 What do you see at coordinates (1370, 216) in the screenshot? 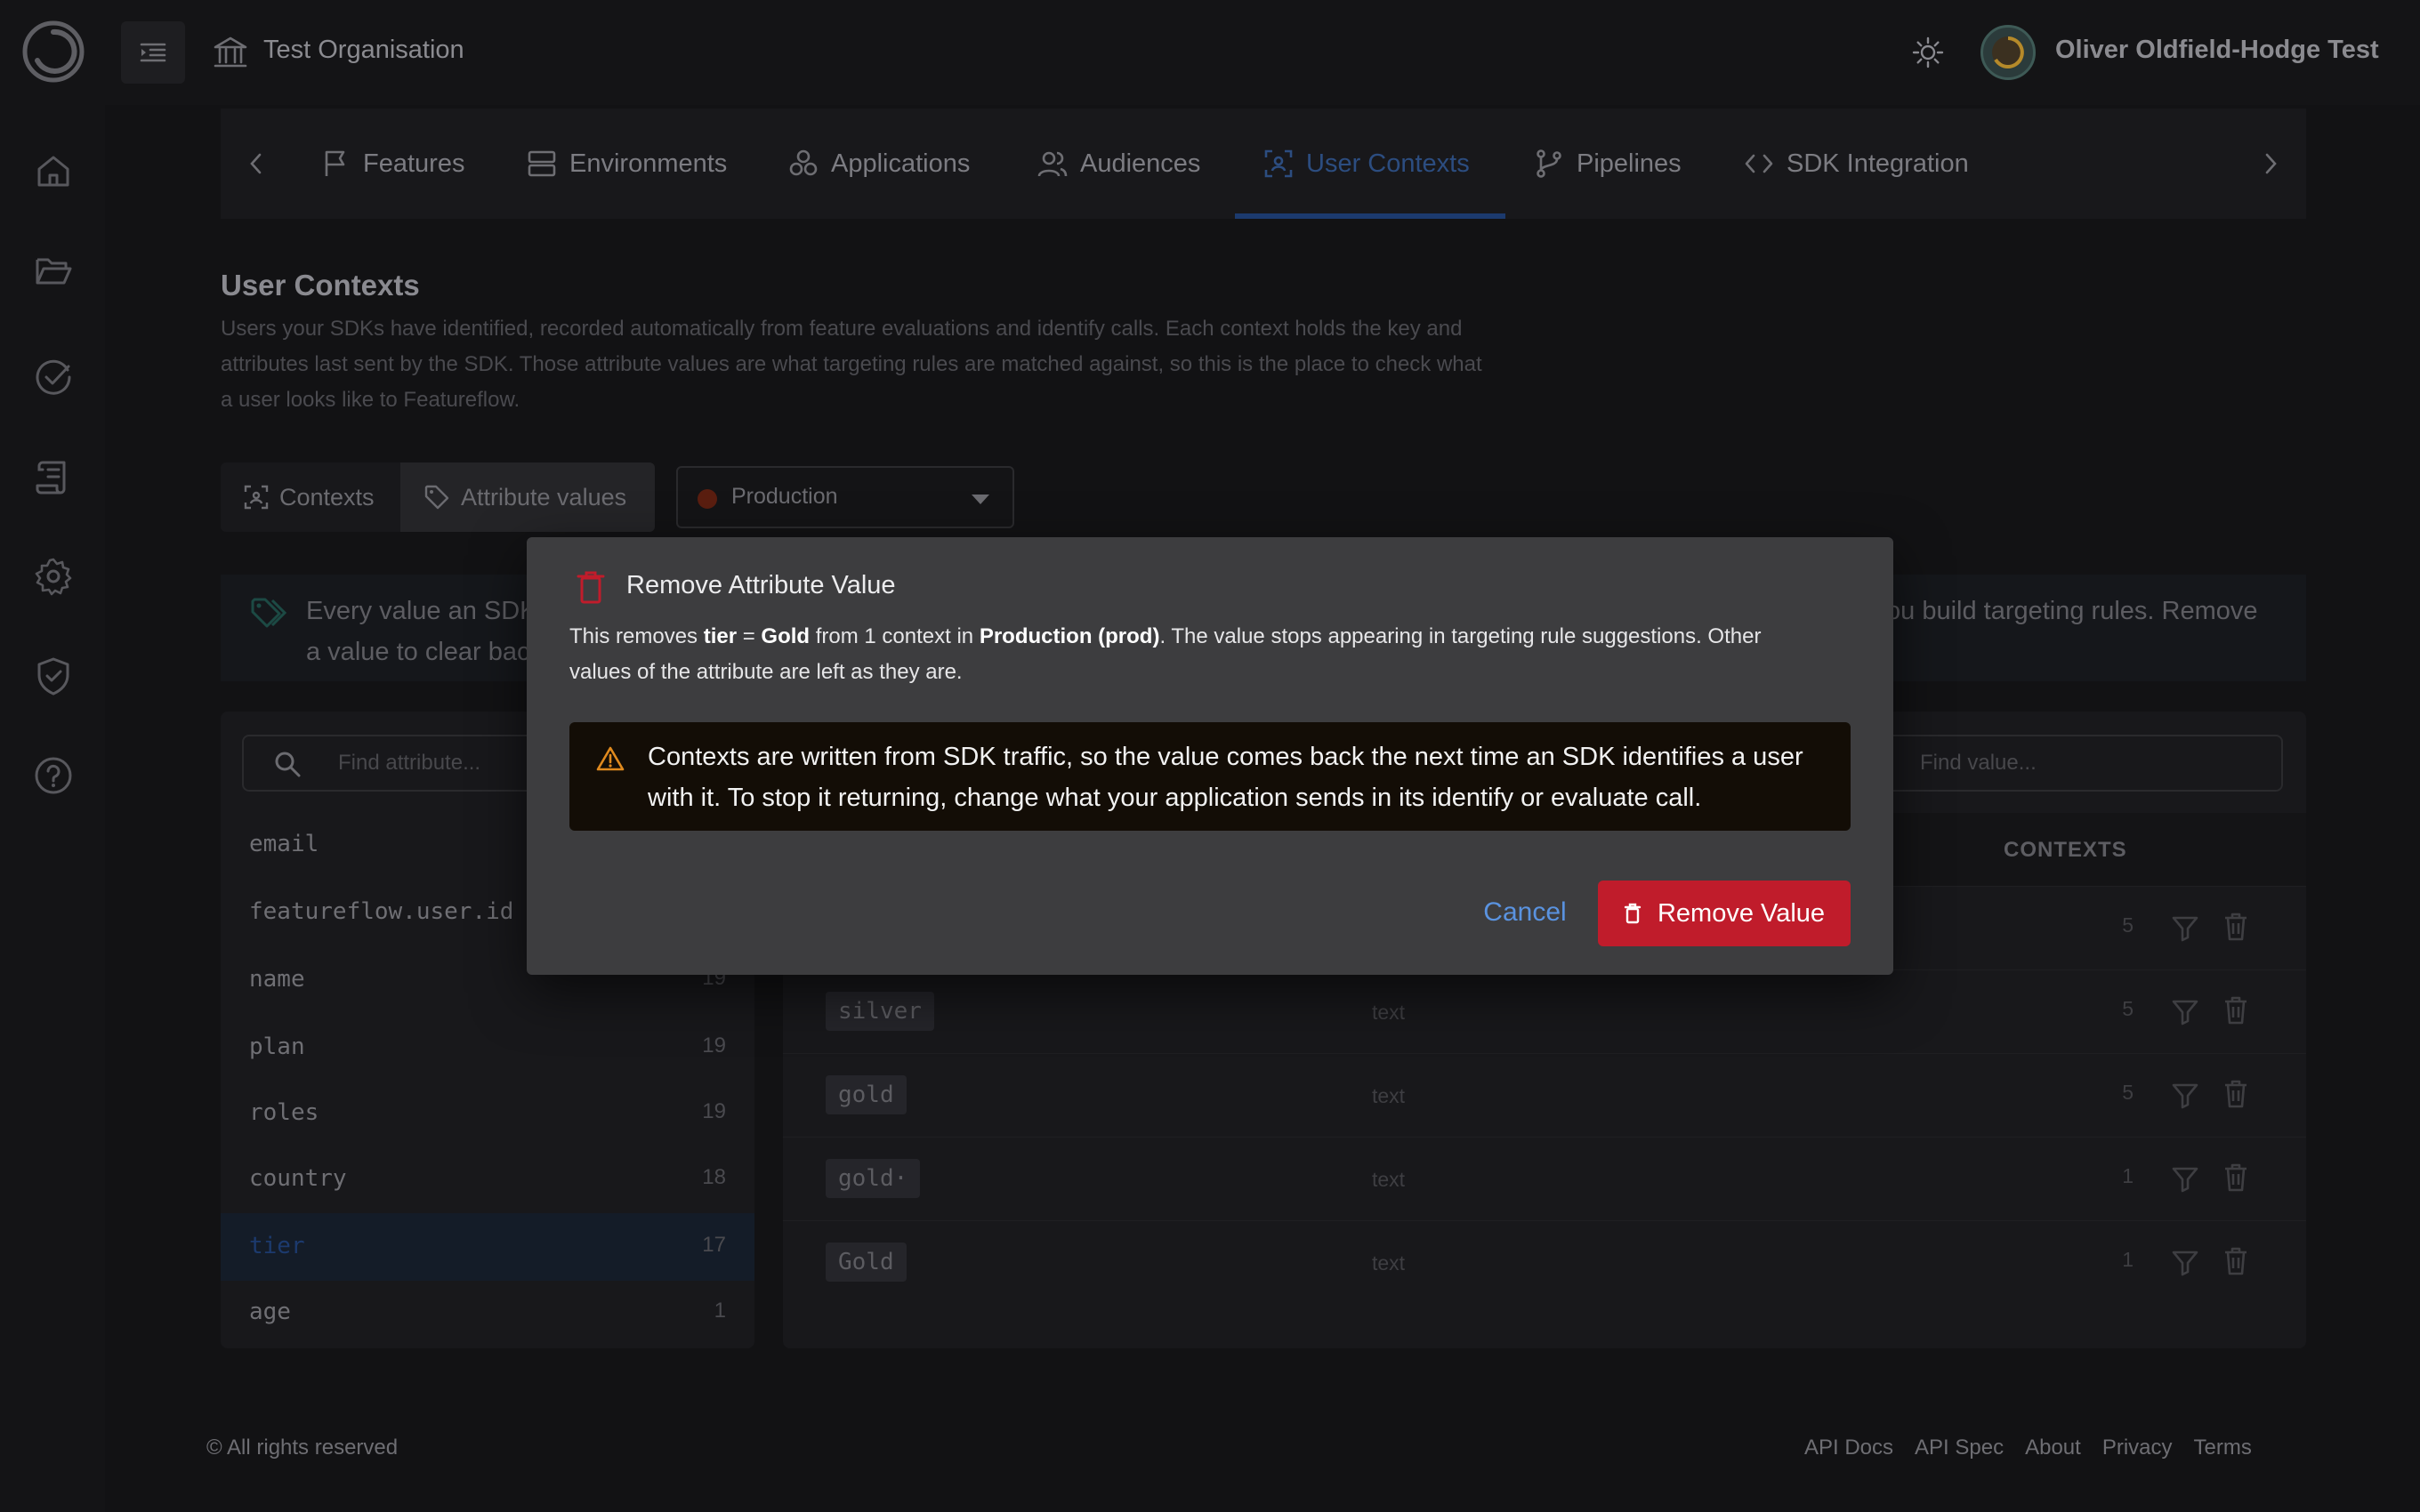
I see `active-tab-indicator` at bounding box center [1370, 216].